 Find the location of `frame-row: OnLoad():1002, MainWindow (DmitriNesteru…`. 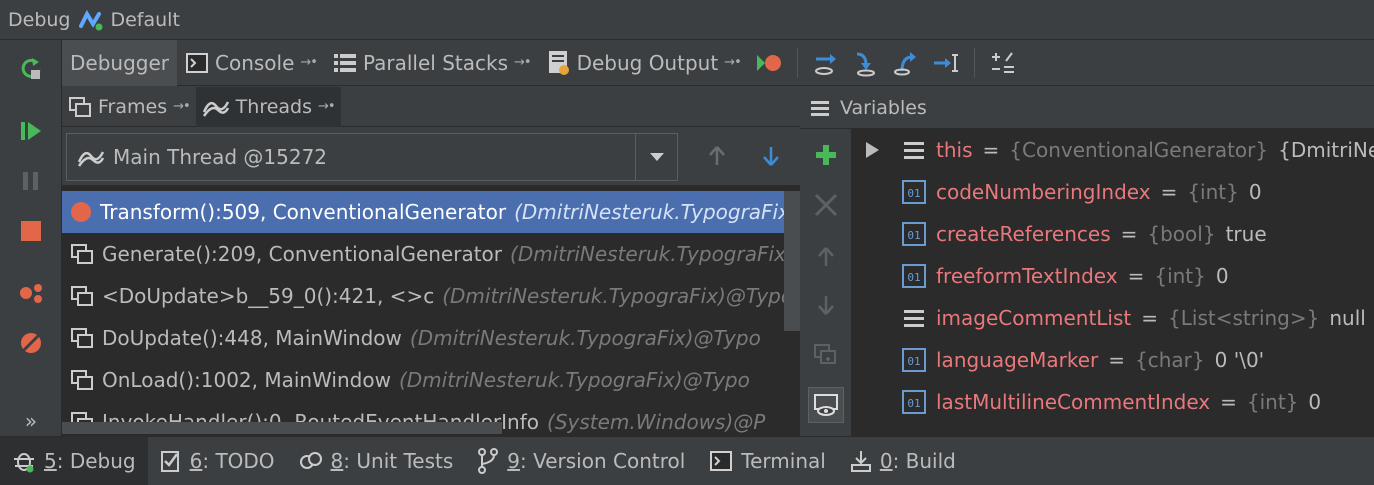

frame-row: OnLoad():1002, MainWindow (DmitriNesteru… is located at coordinates (431, 380).